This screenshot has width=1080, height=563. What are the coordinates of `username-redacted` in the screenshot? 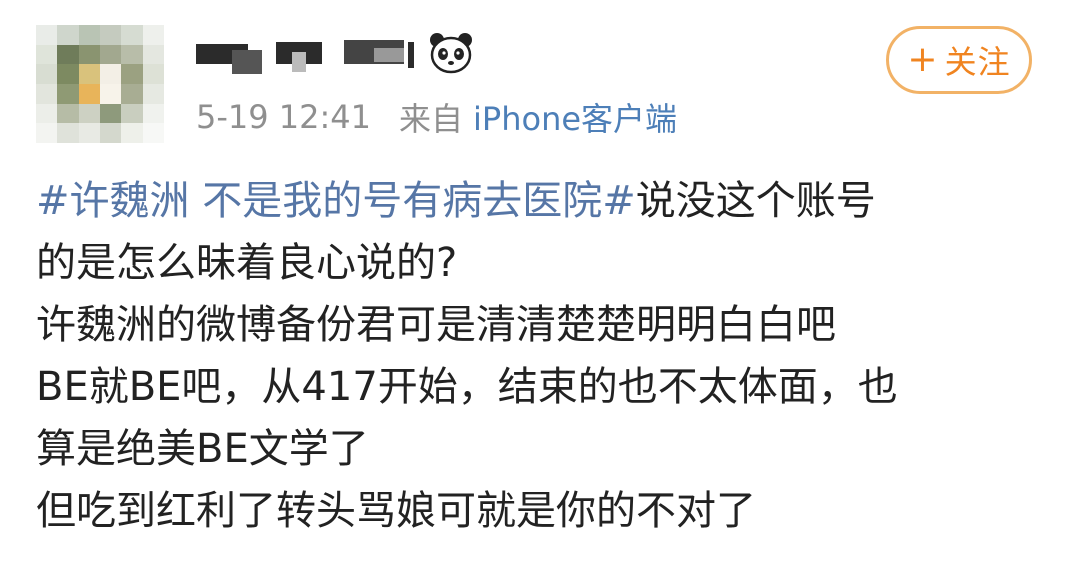 It's located at (311, 56).